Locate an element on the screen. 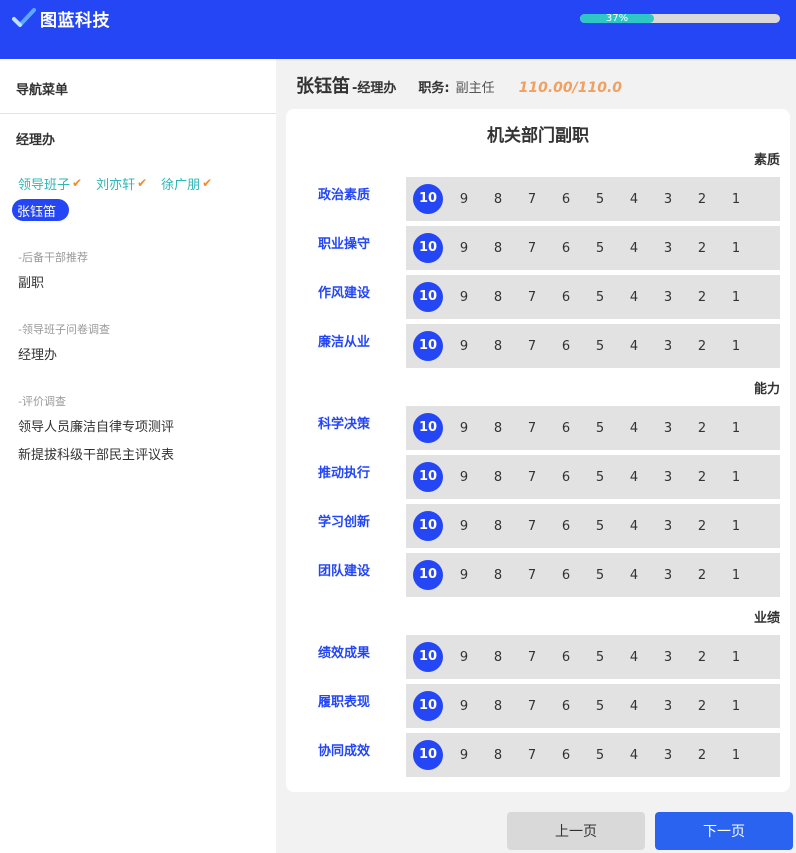  prev-page-button: 上一页 is located at coordinates (576, 831).